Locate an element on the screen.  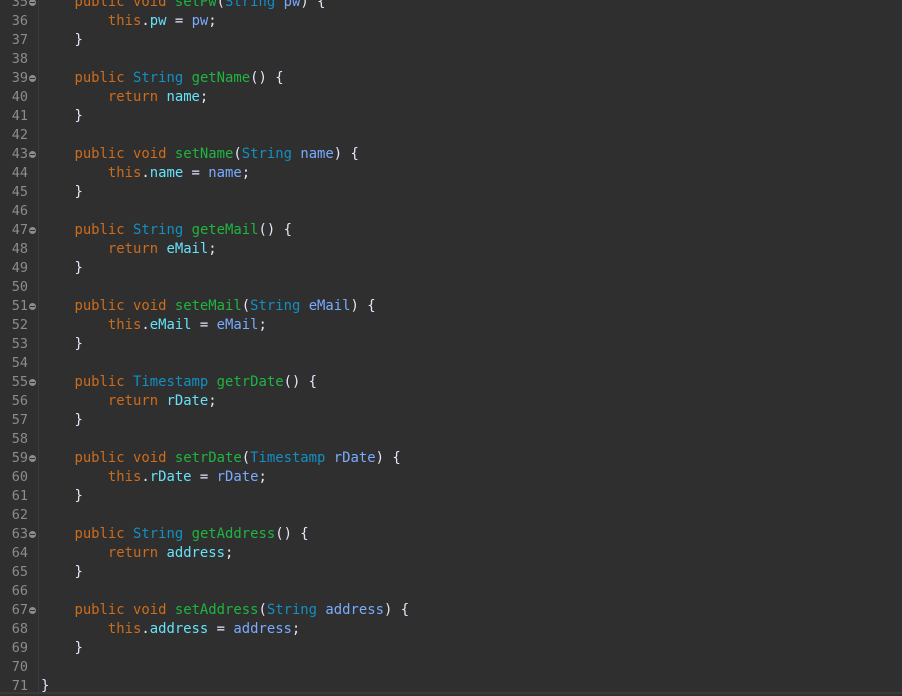
line-number: 35 is located at coordinates (19, 5).